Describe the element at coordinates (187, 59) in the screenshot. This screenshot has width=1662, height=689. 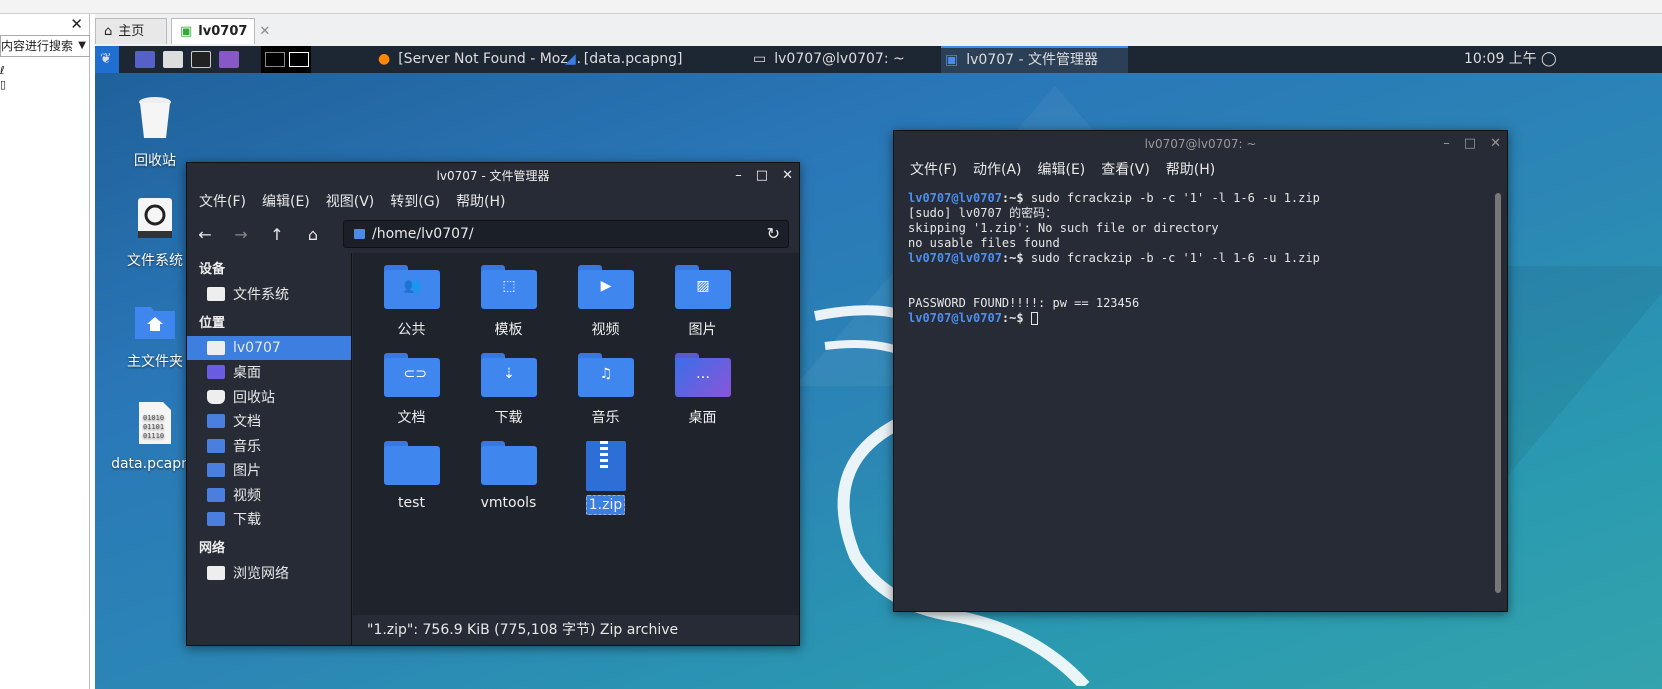
I see `quick-launch` at that location.